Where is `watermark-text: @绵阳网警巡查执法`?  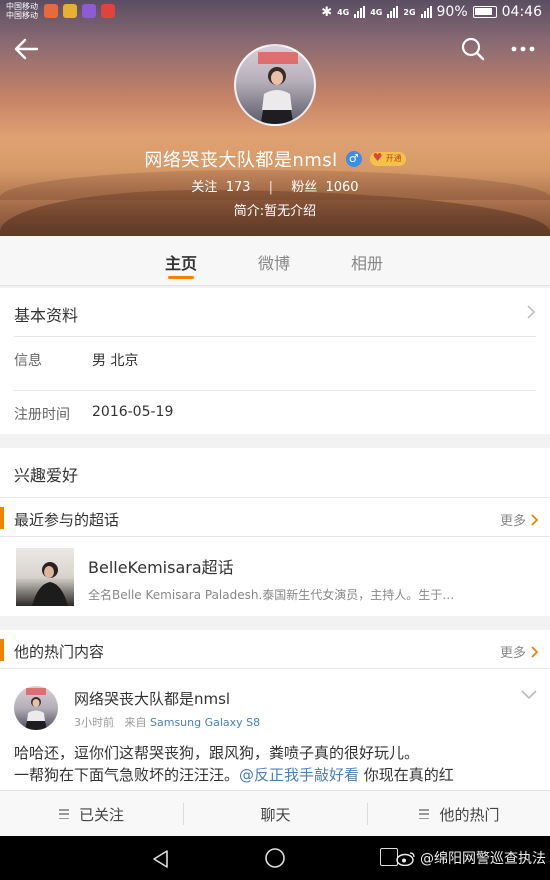 watermark-text: @绵阳网警巡查执法 is located at coordinates (483, 859).